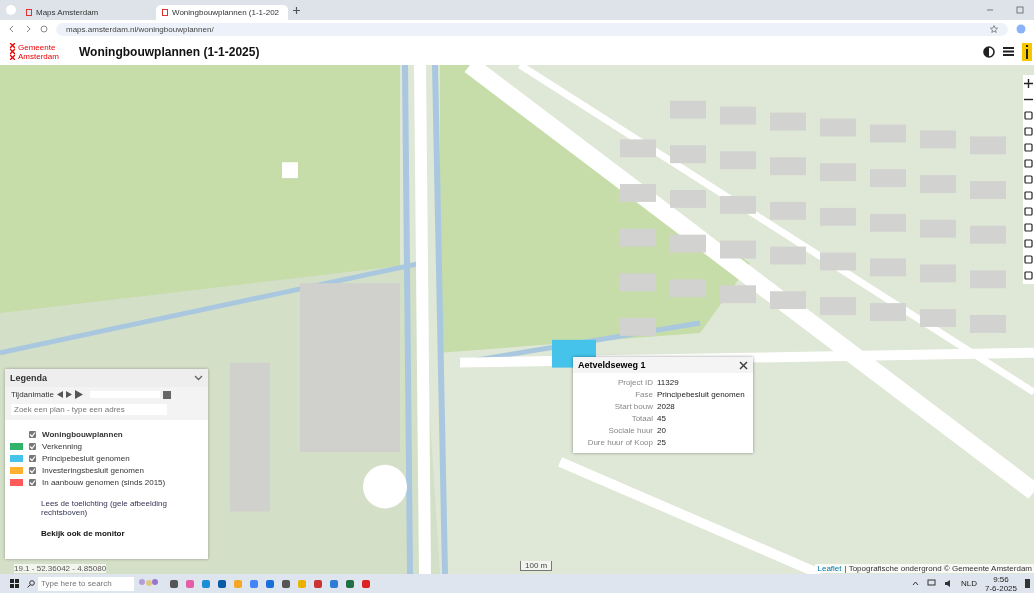 This screenshot has width=1034, height=593. Describe the element at coordinates (166, 394) in the screenshot. I see `stop-button` at that location.